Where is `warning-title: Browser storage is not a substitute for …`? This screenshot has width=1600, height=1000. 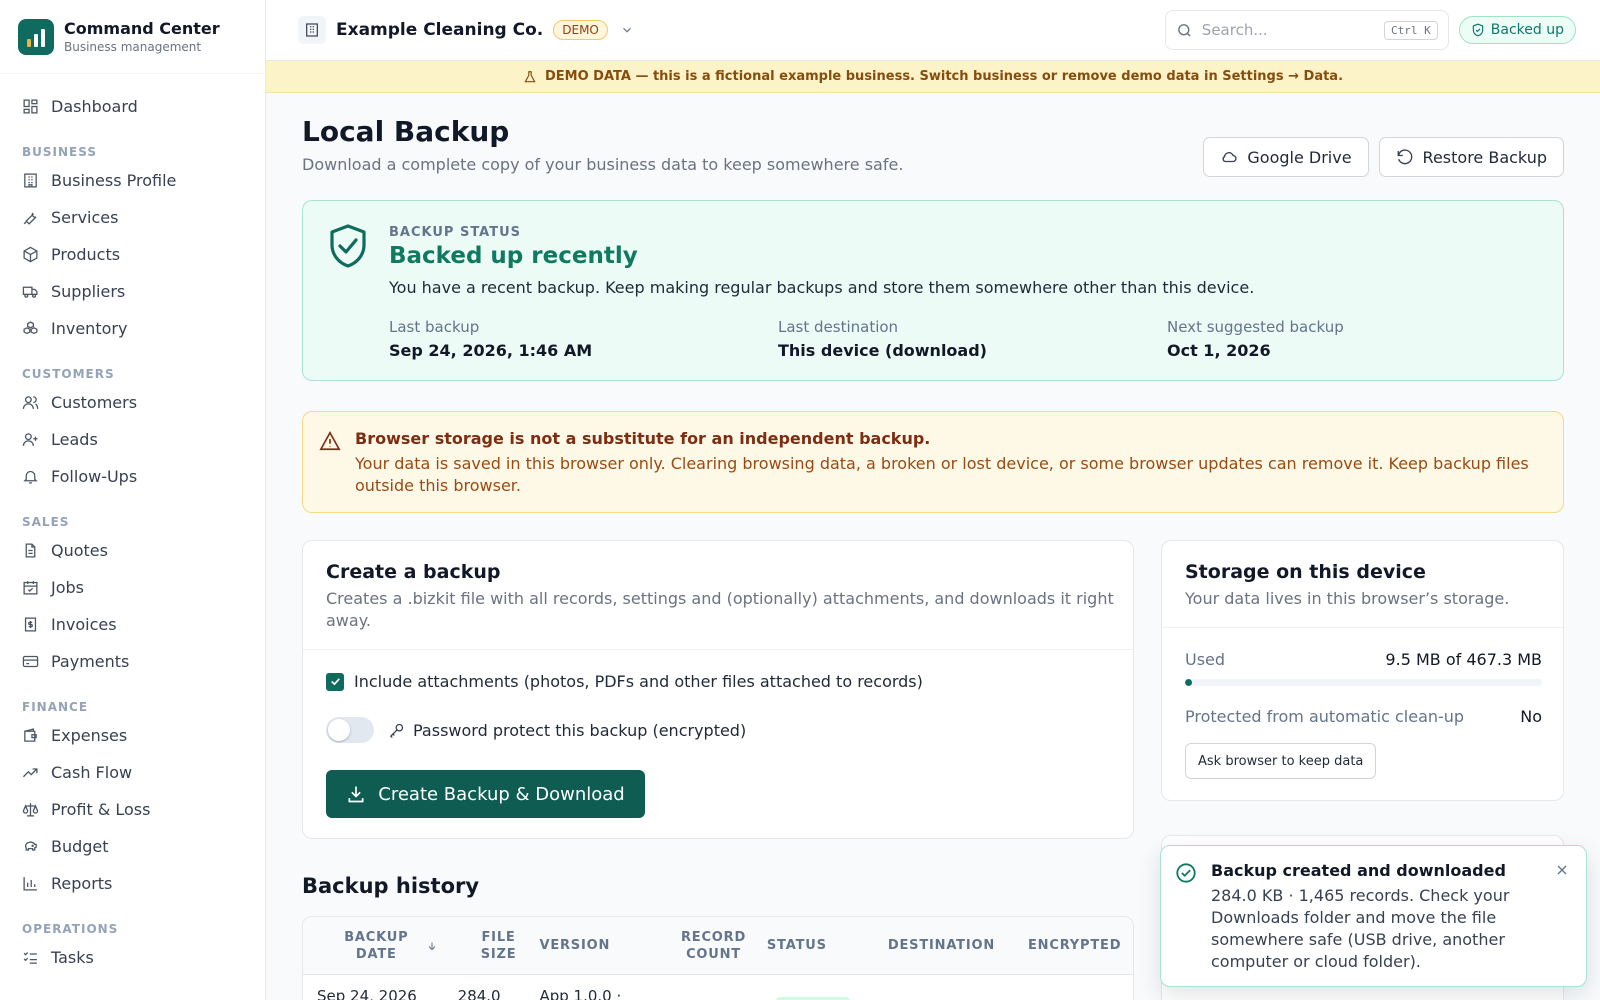 warning-title: Browser storage is not a substitute for … is located at coordinates (643, 438).